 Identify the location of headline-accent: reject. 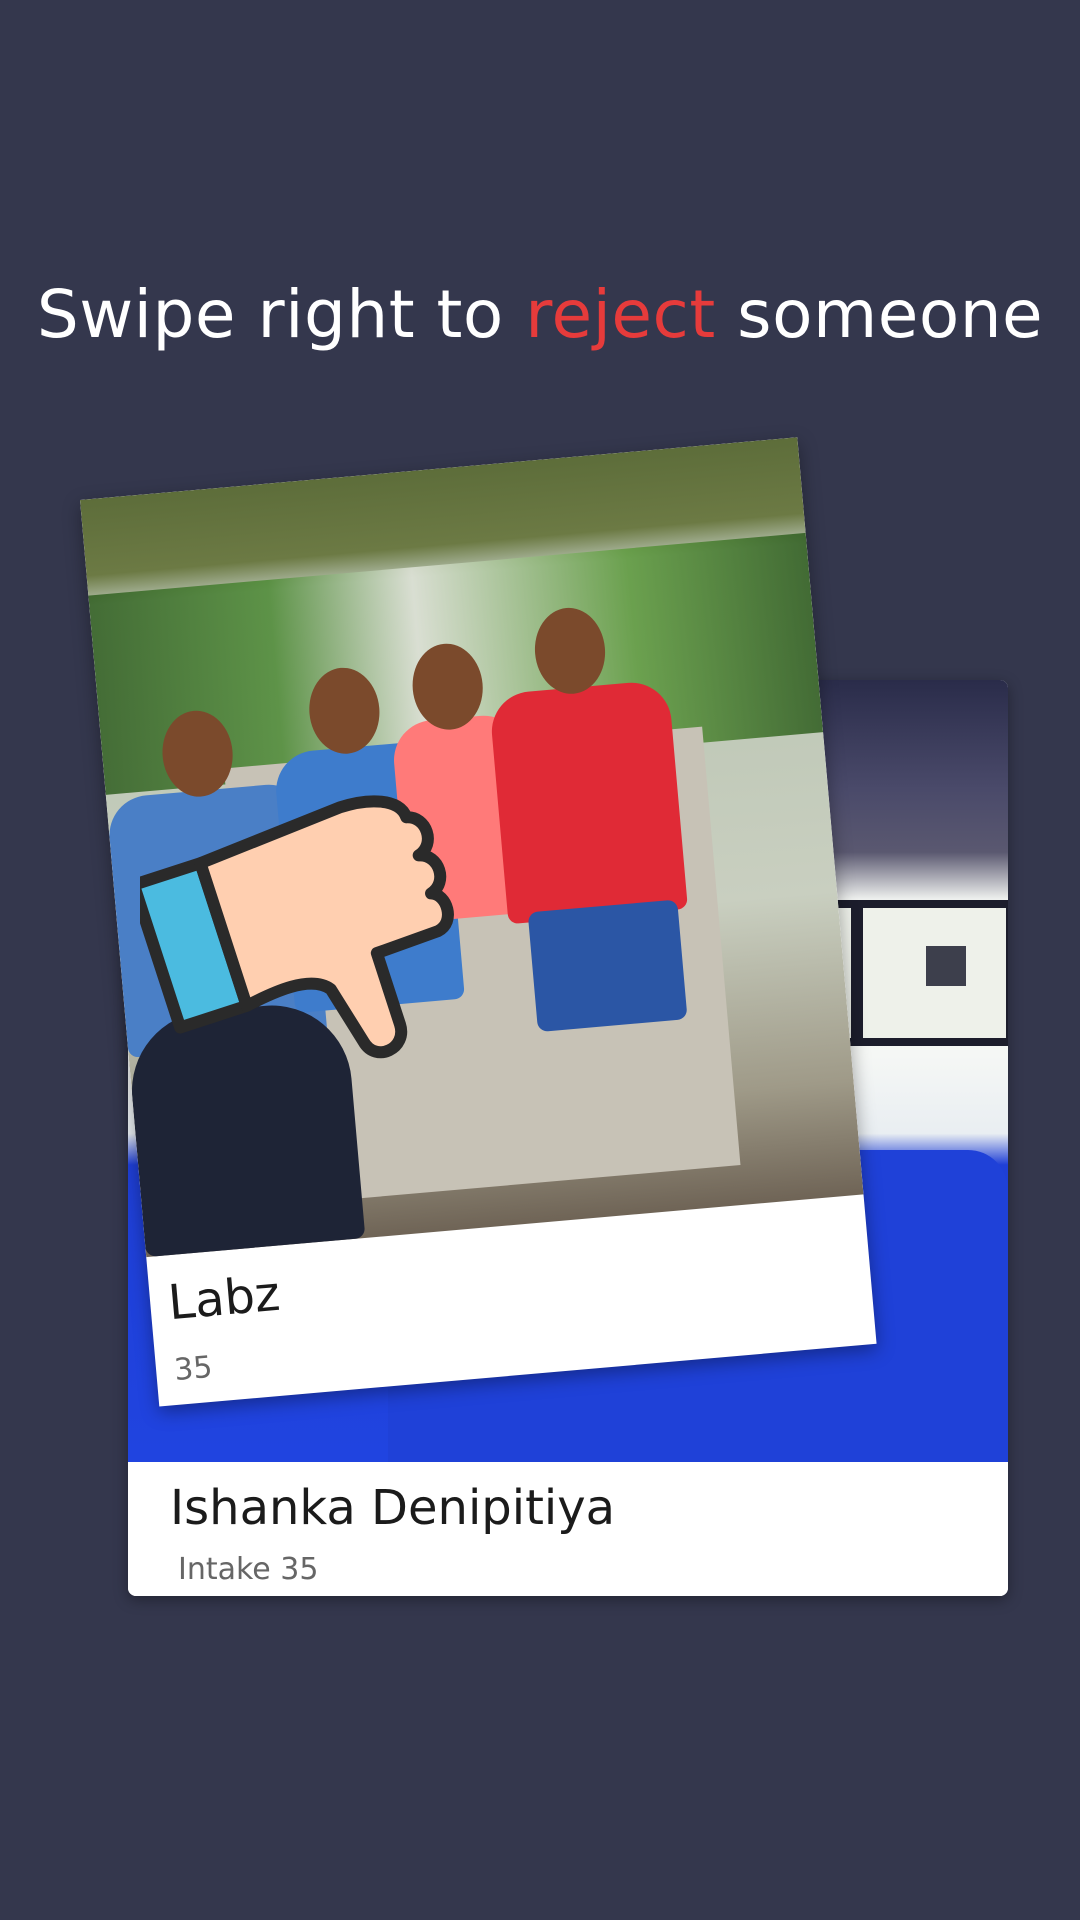
(620, 314).